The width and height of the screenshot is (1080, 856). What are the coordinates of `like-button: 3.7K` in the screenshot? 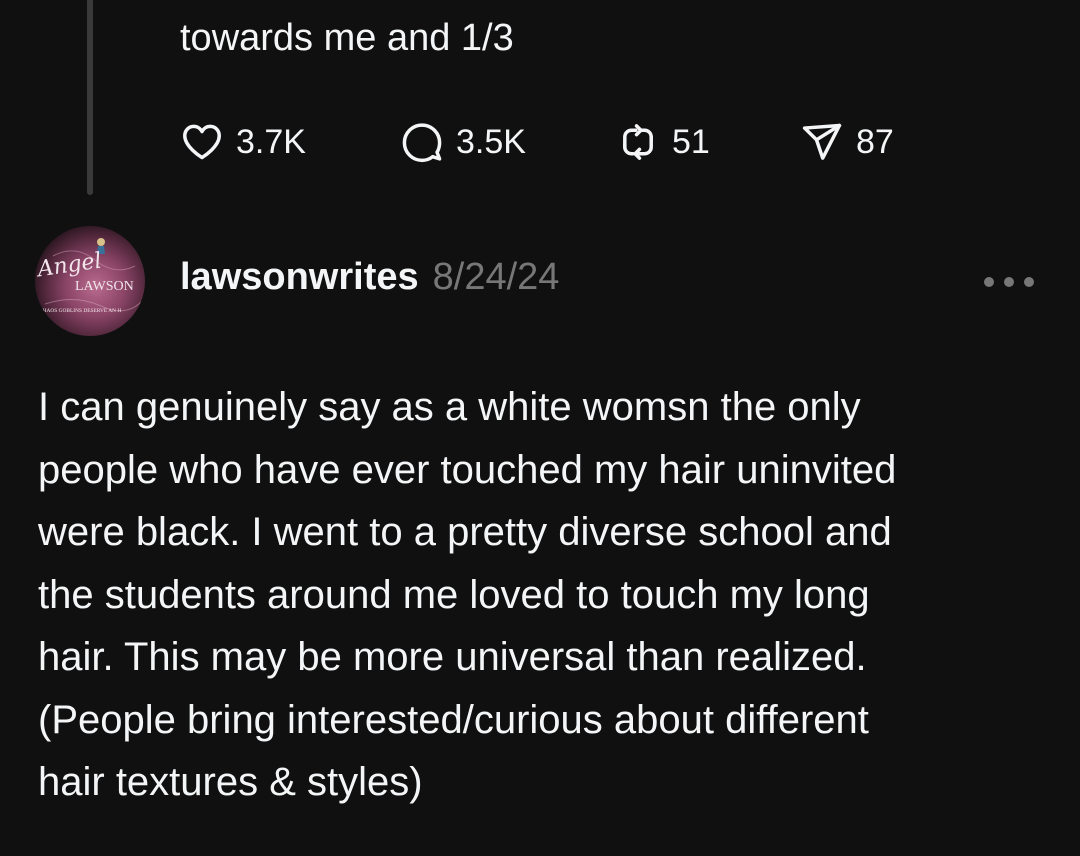 It's located at (290, 142).